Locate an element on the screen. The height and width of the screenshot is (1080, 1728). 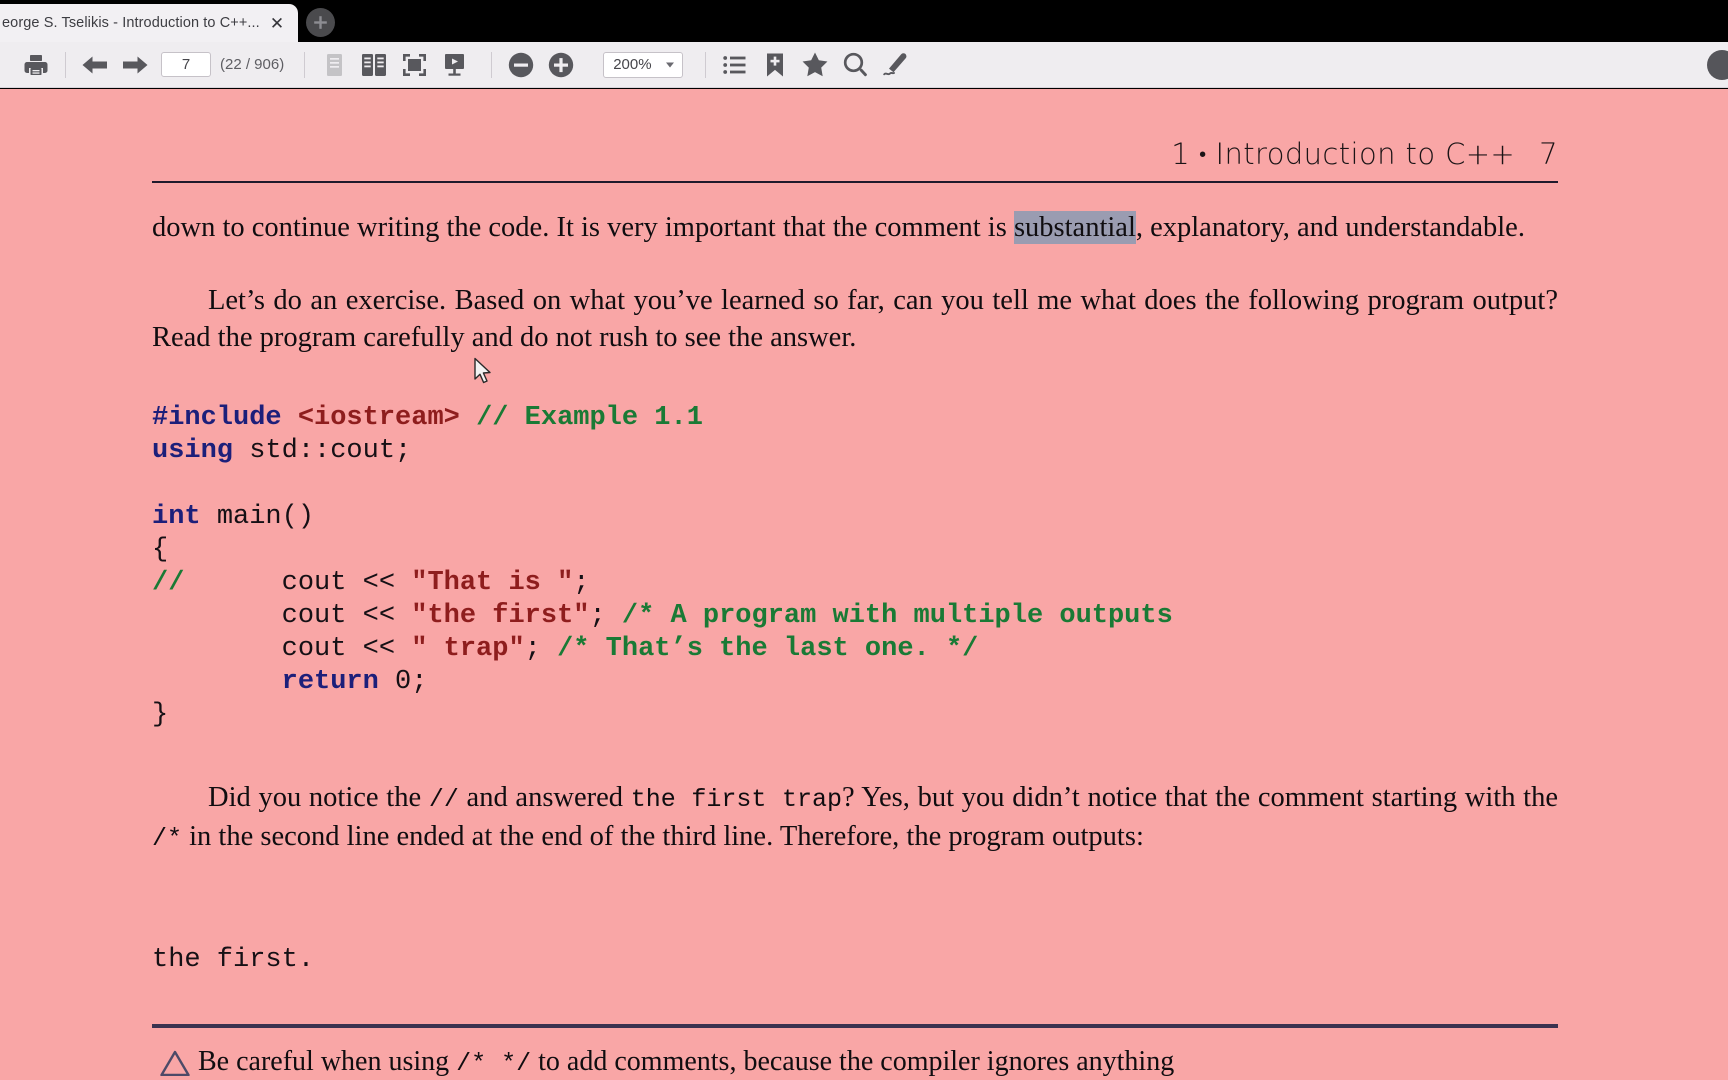
warning-triangle-icon is located at coordinates (175, 1063).